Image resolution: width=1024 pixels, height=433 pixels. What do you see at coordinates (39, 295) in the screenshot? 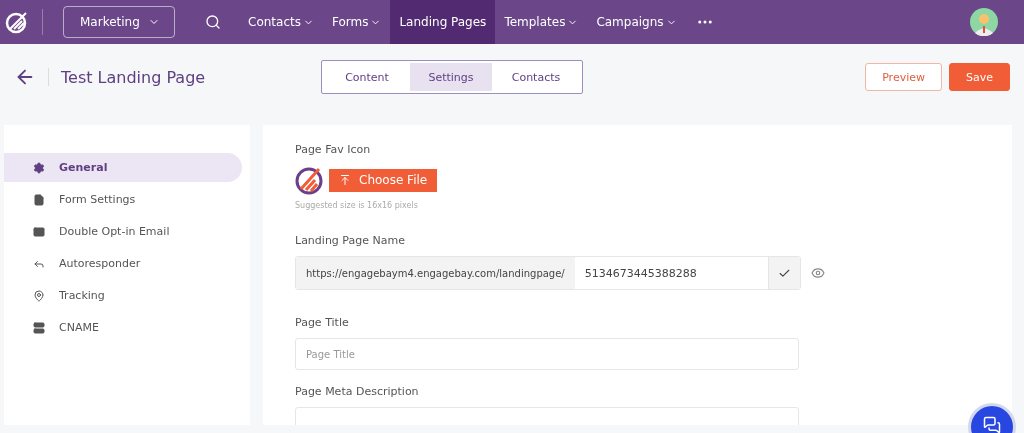
I see `pin-icon` at bounding box center [39, 295].